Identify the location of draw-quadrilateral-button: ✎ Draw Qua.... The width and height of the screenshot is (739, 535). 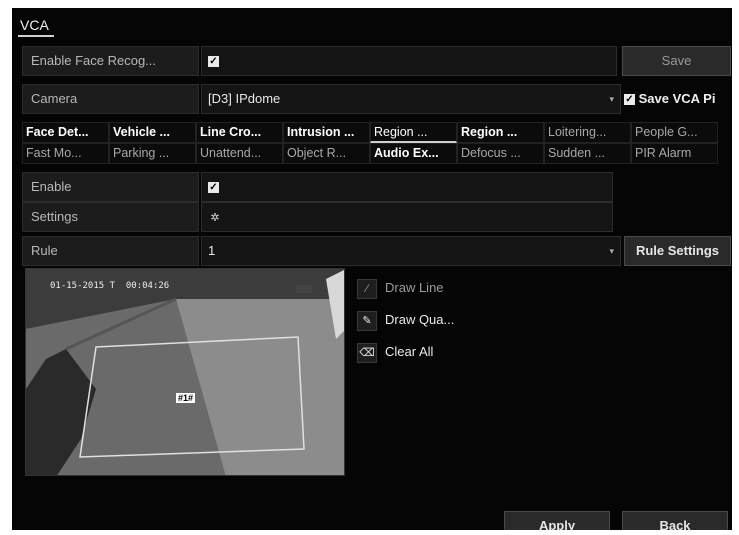
(405, 320).